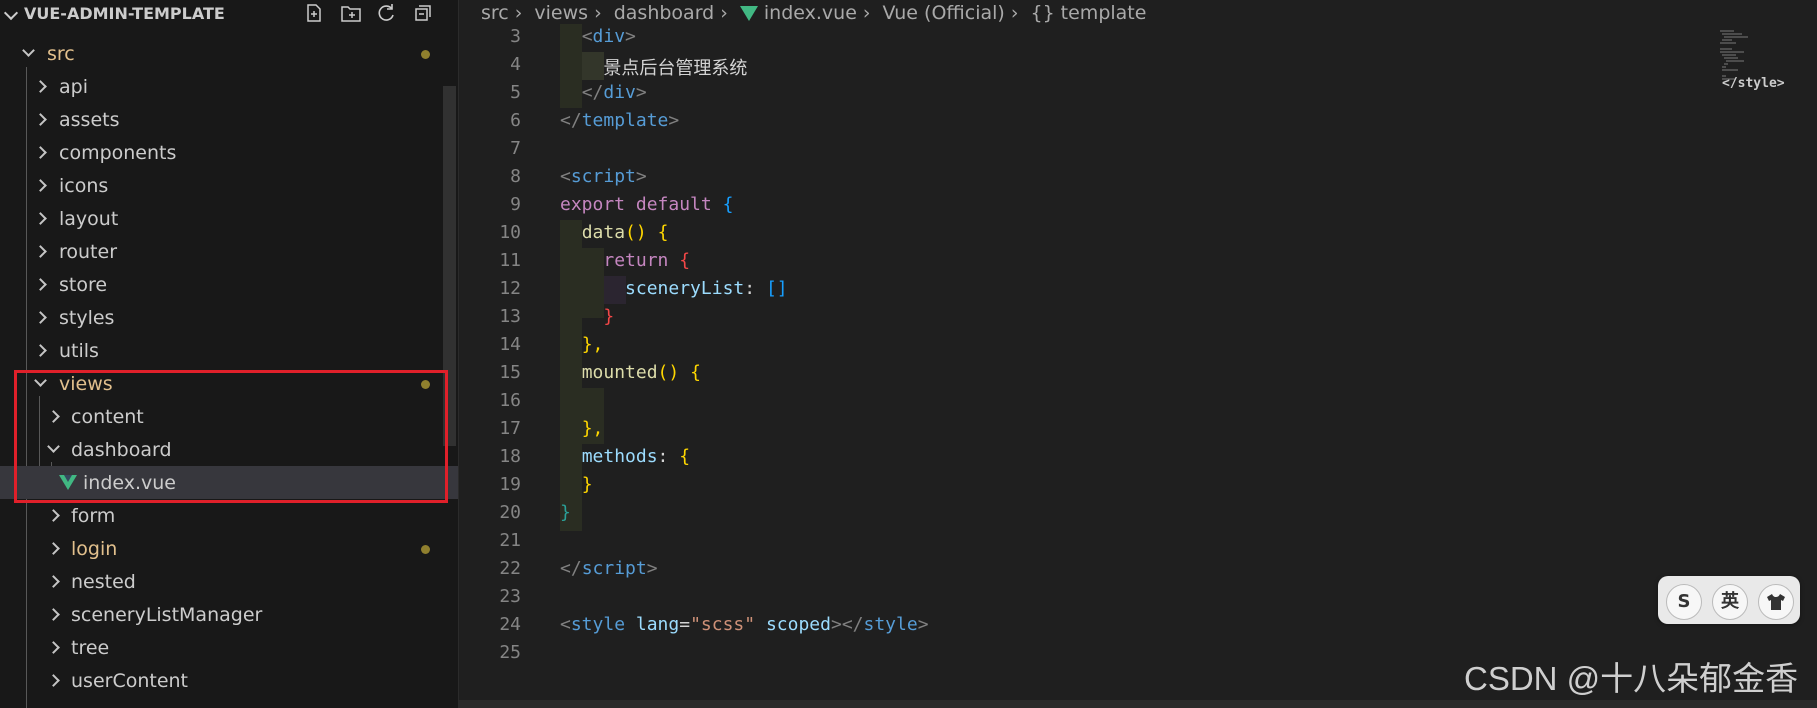 The image size is (1817, 708). What do you see at coordinates (11, 13) in the screenshot?
I see `chevron-down-icon` at bounding box center [11, 13].